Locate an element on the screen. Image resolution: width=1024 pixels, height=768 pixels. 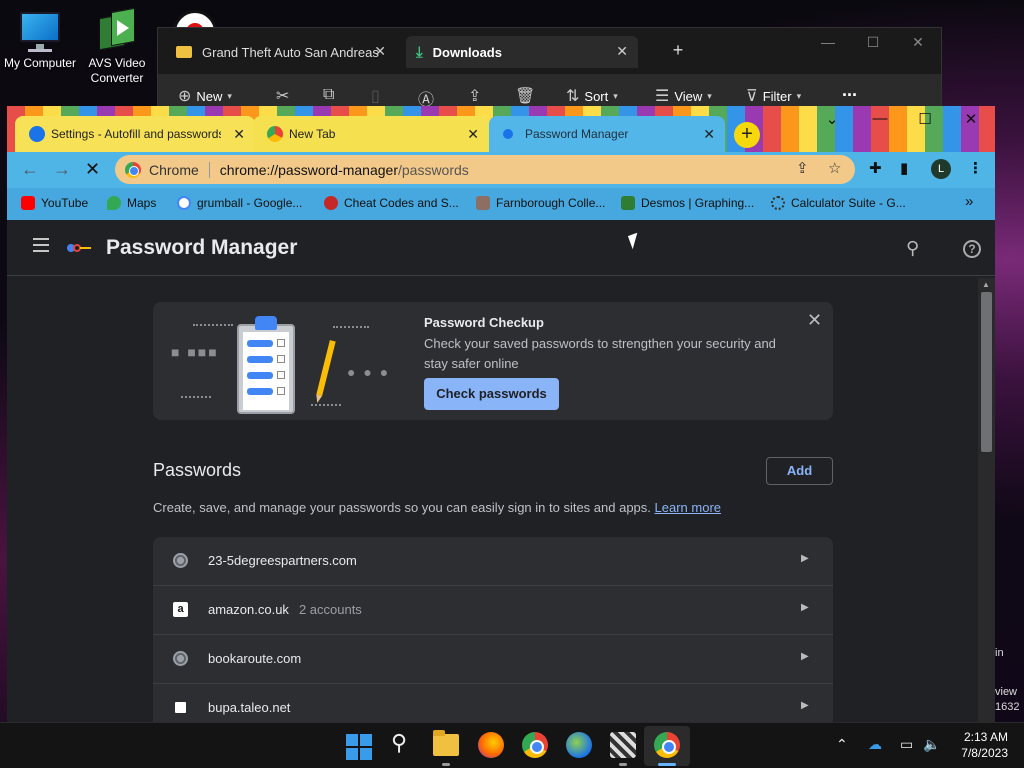
game-app-icon is located at coordinates (623, 745).